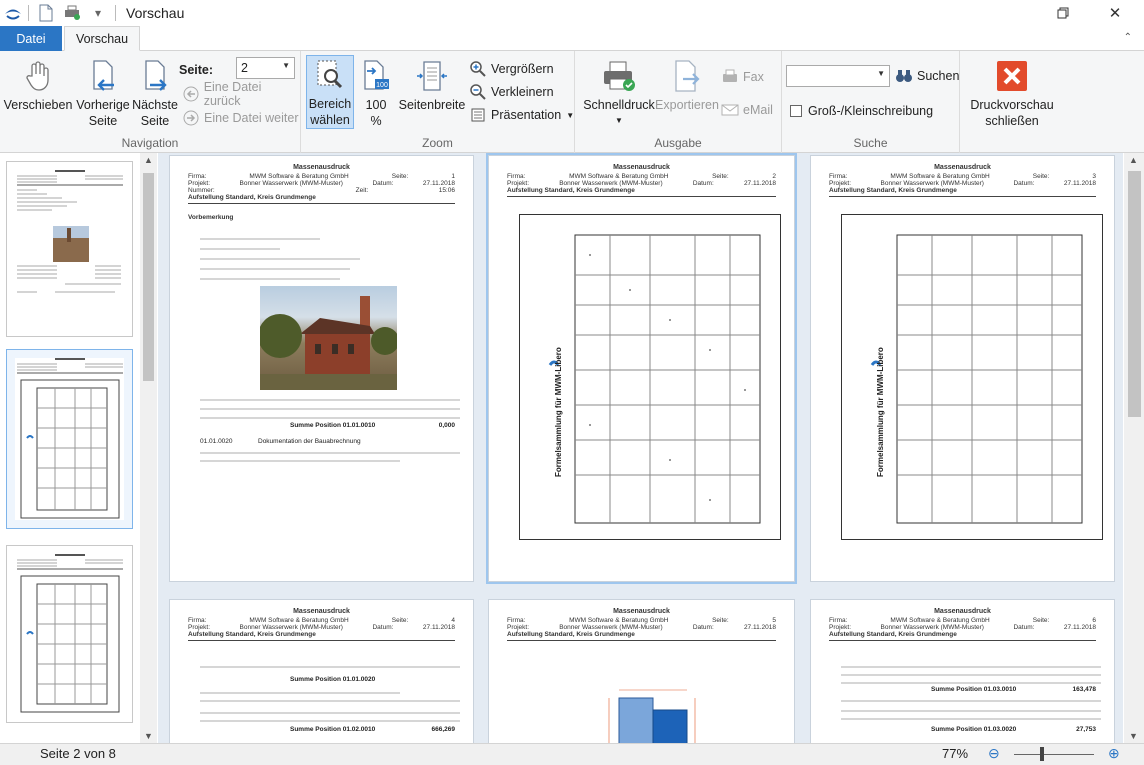  What do you see at coordinates (861, 111) in the screenshot?
I see `case-sensitive-checkbox: Groß-/Kleinschreibung` at bounding box center [861, 111].